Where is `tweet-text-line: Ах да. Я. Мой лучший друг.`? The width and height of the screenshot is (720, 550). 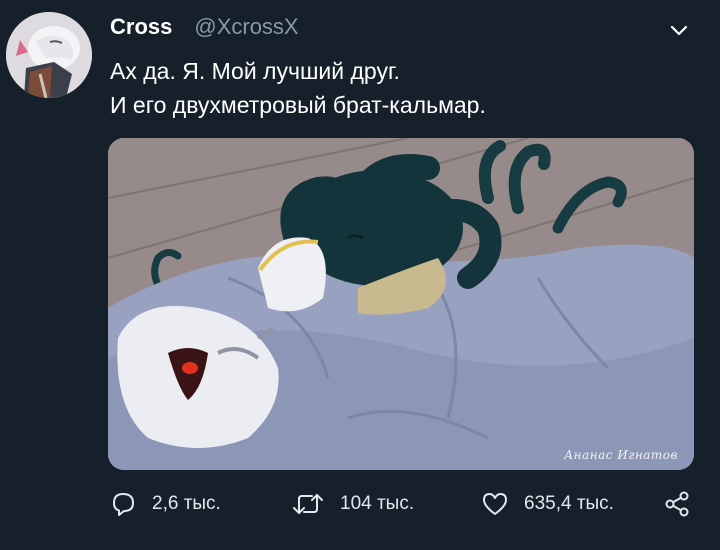 tweet-text-line: Ах да. Я. Мой лучший друг. is located at coordinates (255, 71).